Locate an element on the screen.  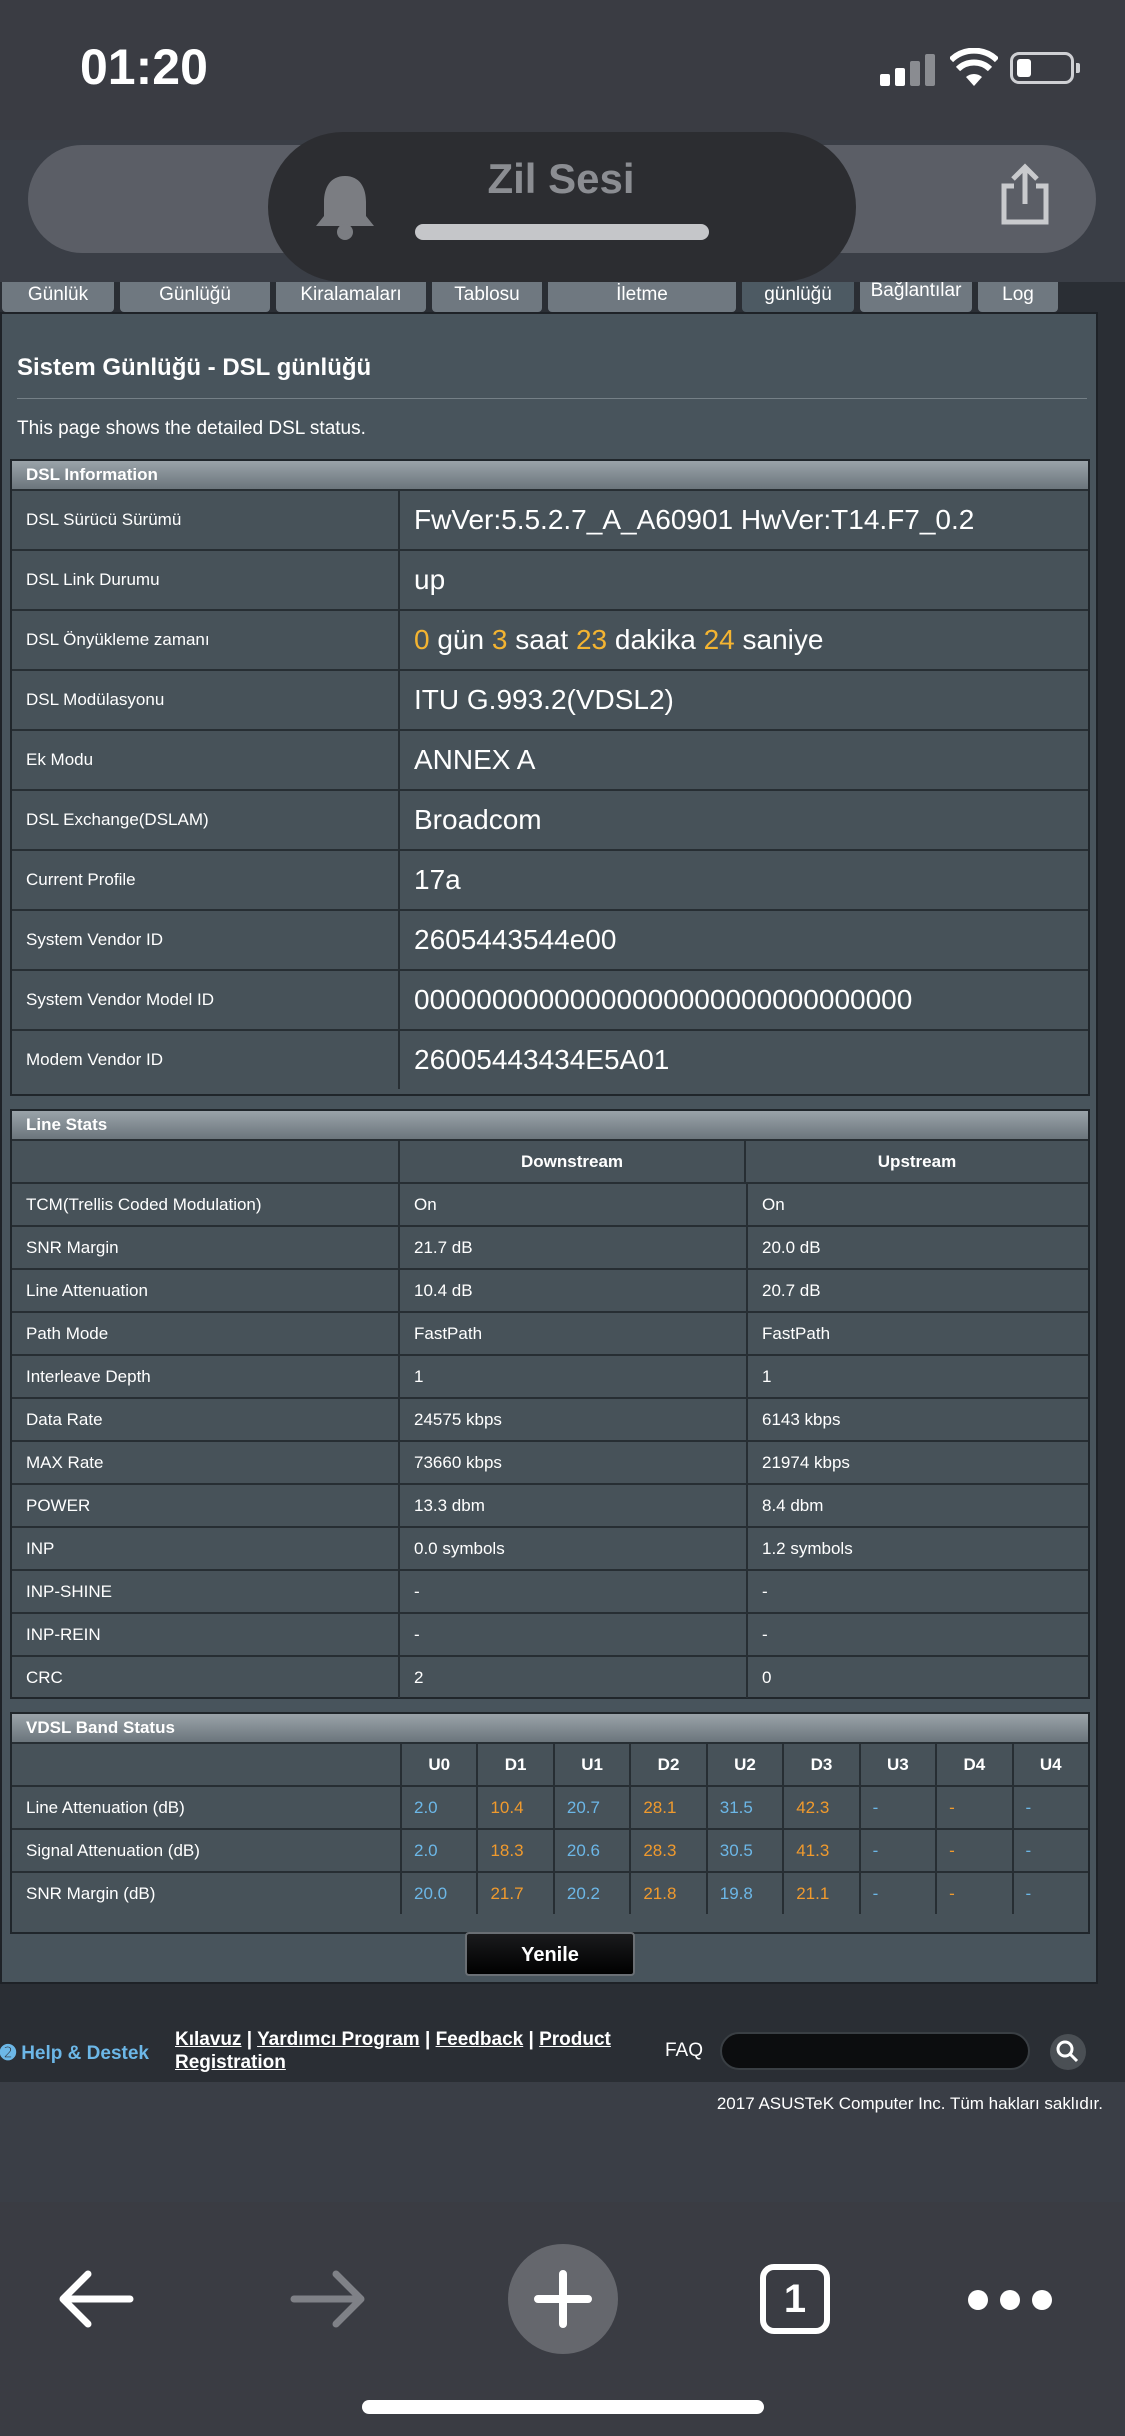
tab-dsl-log: günlüğü is located at coordinates (798, 297).